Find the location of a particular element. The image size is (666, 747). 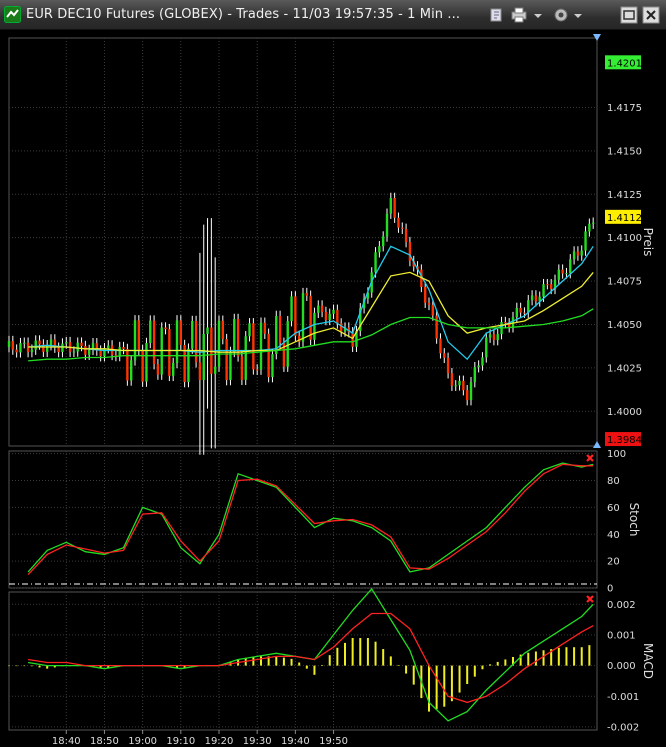

restore-icon is located at coordinates (629, 15).